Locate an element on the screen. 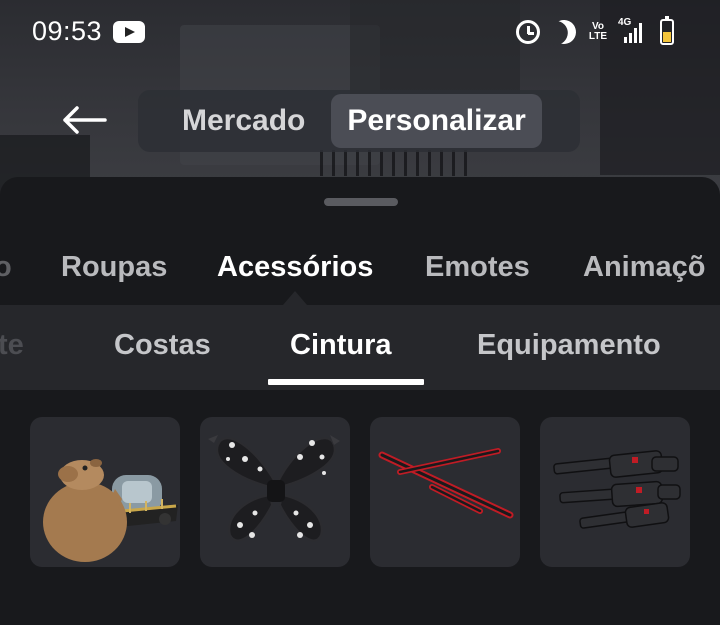  tab-category-partial-left: o is located at coordinates (6, 267).